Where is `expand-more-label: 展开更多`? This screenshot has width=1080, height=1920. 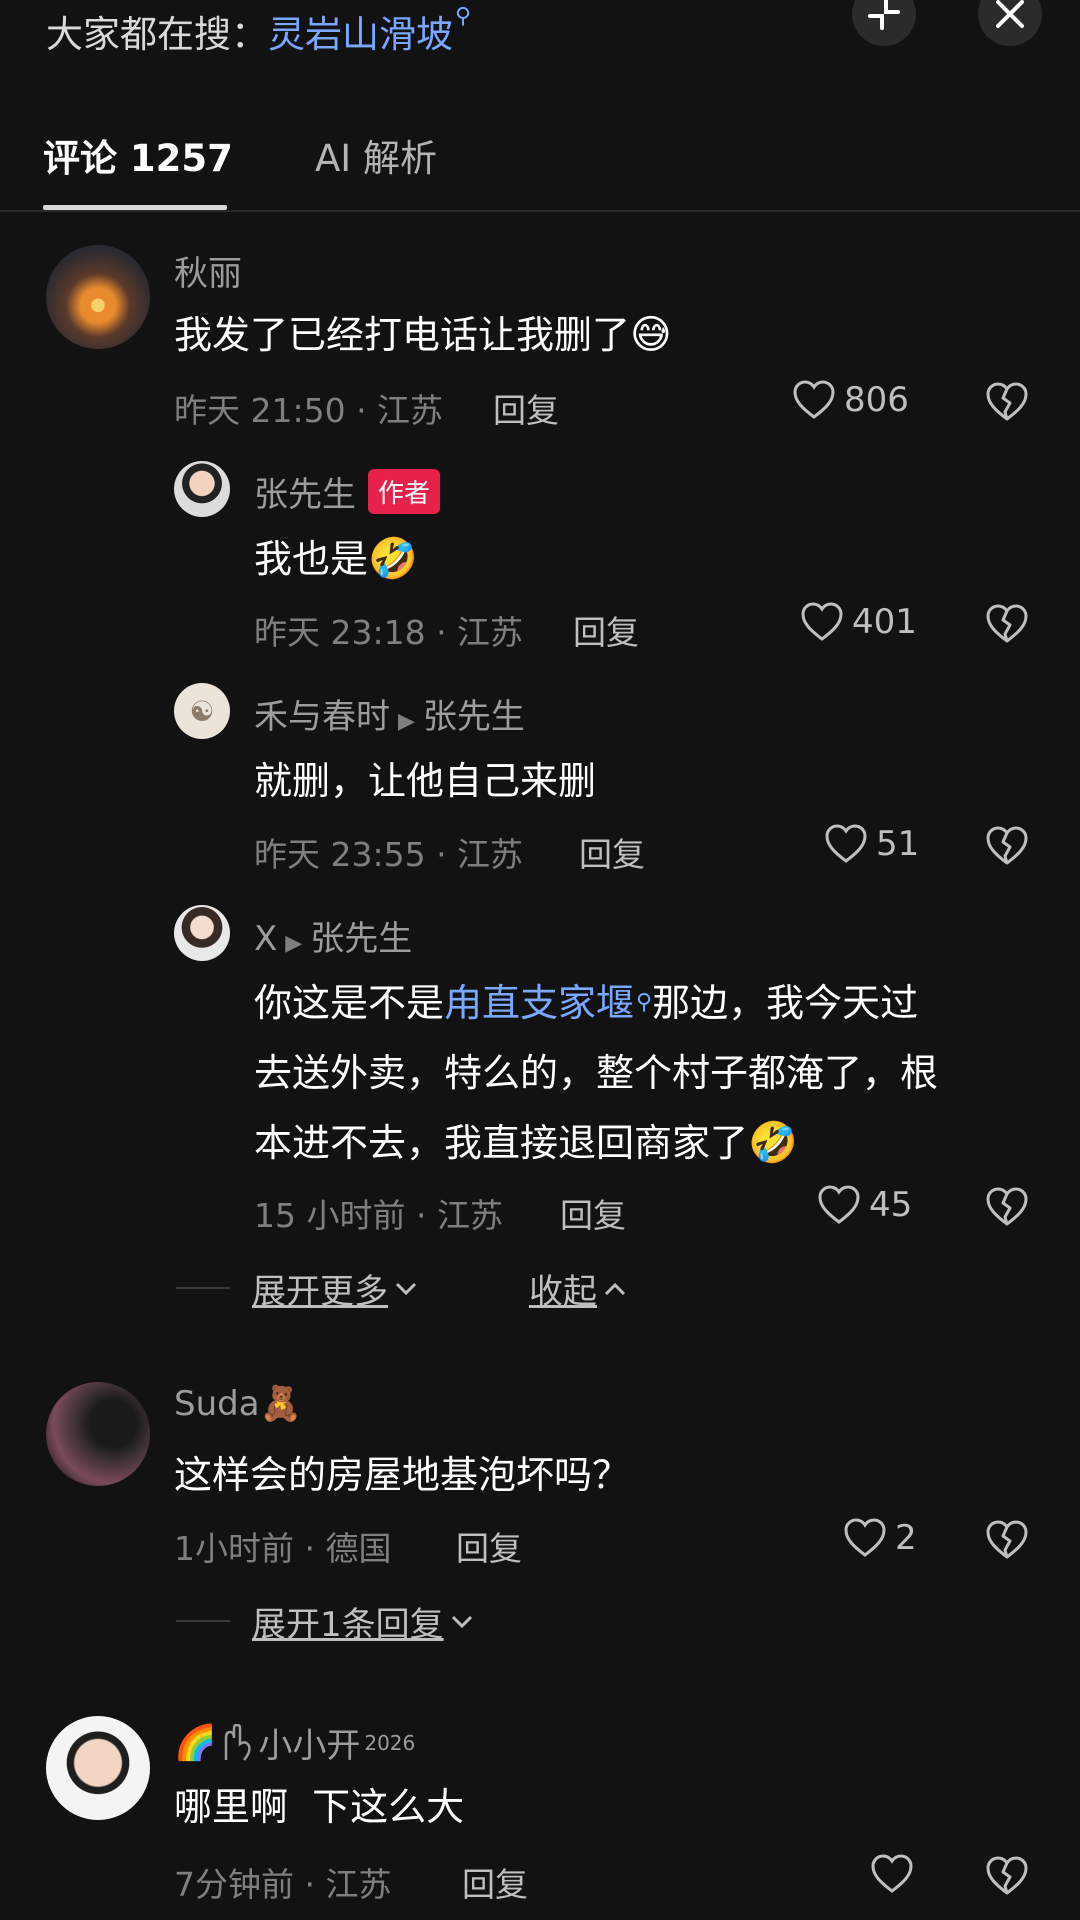 expand-more-label: 展开更多 is located at coordinates (320, 1292).